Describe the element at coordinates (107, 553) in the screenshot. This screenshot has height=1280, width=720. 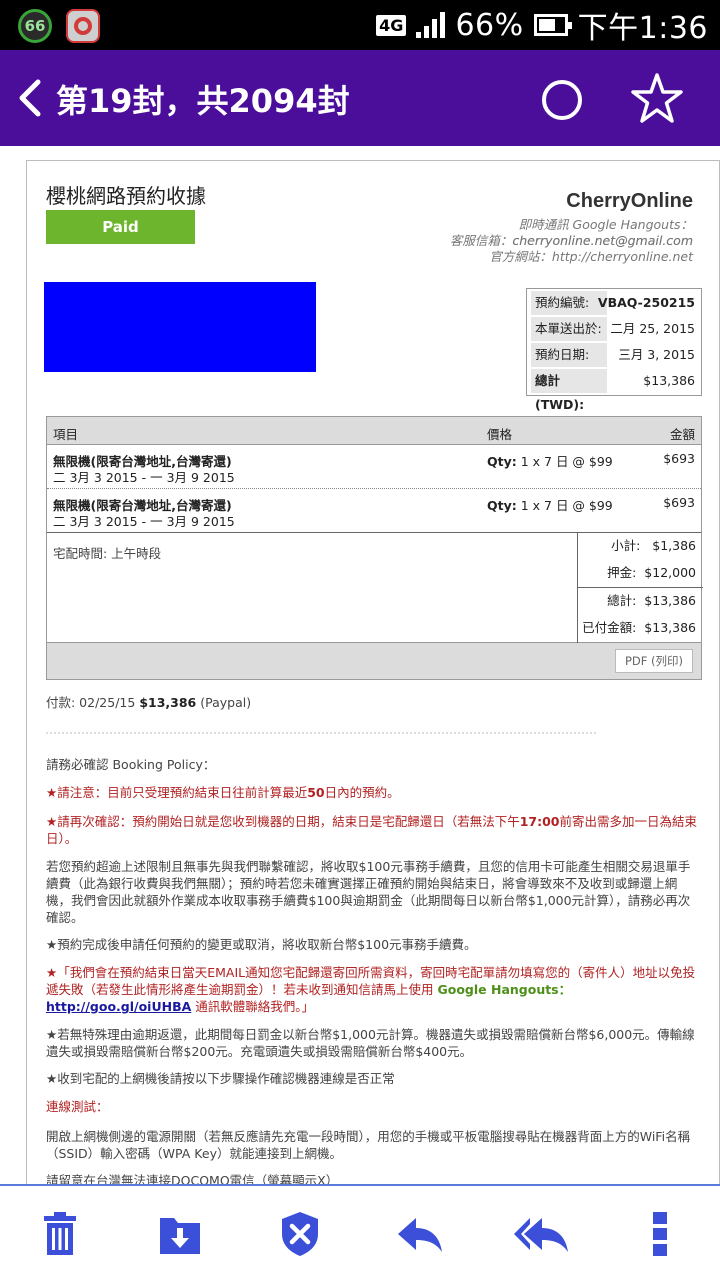
I see `delivery-time: 宅配時間: 上午時段` at that location.